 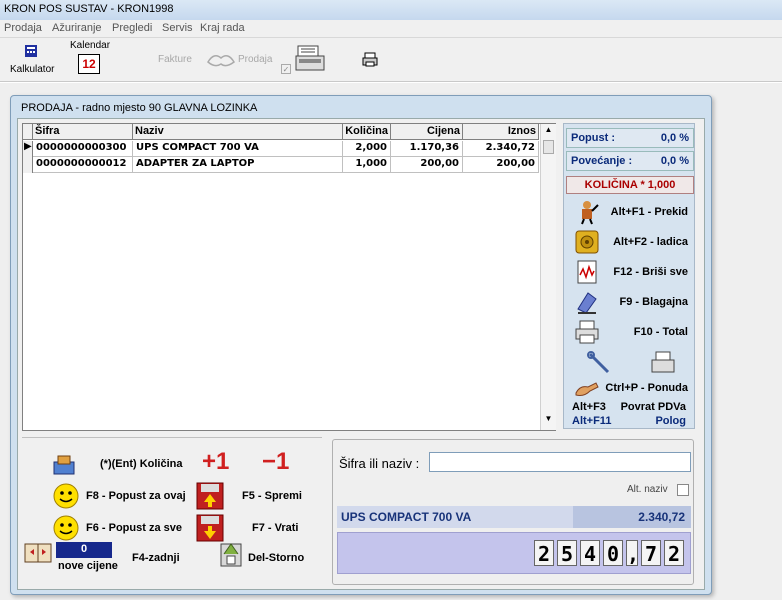 What do you see at coordinates (649, 212) in the screenshot?
I see `prekid-label: Alt+F1 - Prekid` at bounding box center [649, 212].